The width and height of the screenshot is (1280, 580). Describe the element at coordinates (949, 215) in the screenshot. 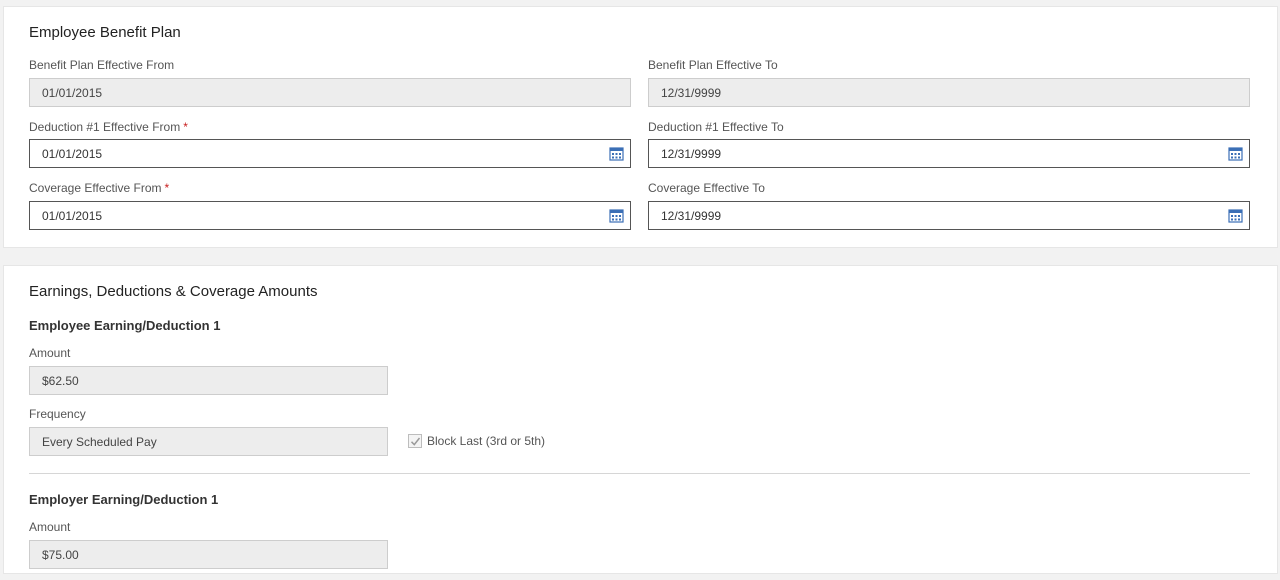

I see `coverage-to-input: 12/31/9999` at that location.